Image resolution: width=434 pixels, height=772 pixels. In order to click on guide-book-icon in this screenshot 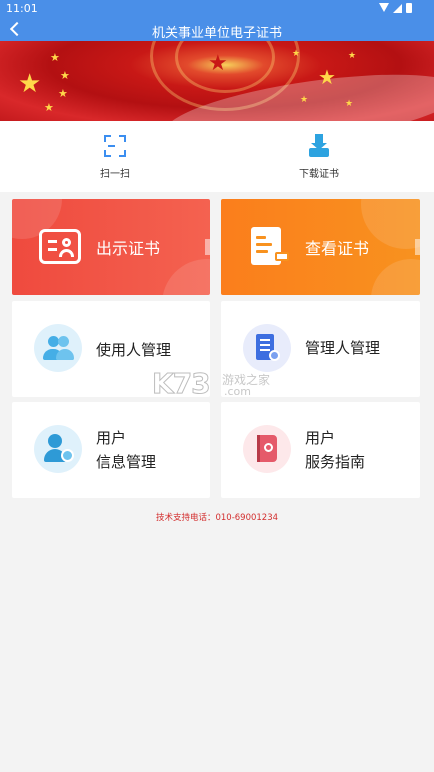, I will do `click(267, 449)`.